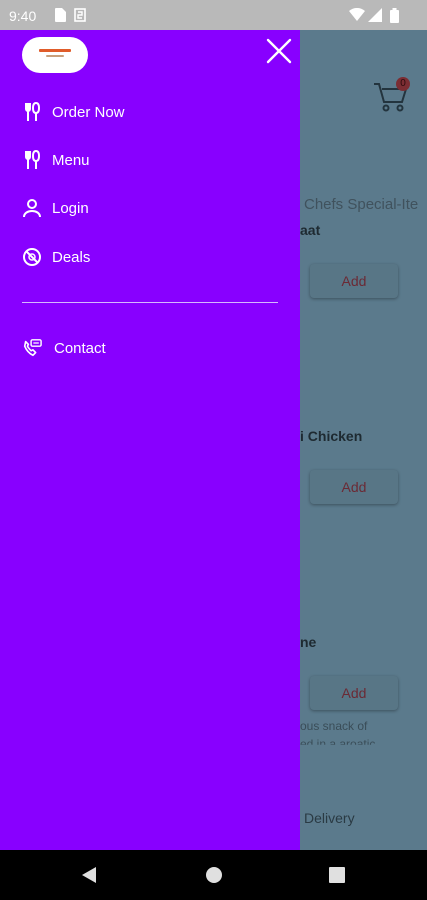  Describe the element at coordinates (394, 17) in the screenshot. I see `battery-icon` at that location.